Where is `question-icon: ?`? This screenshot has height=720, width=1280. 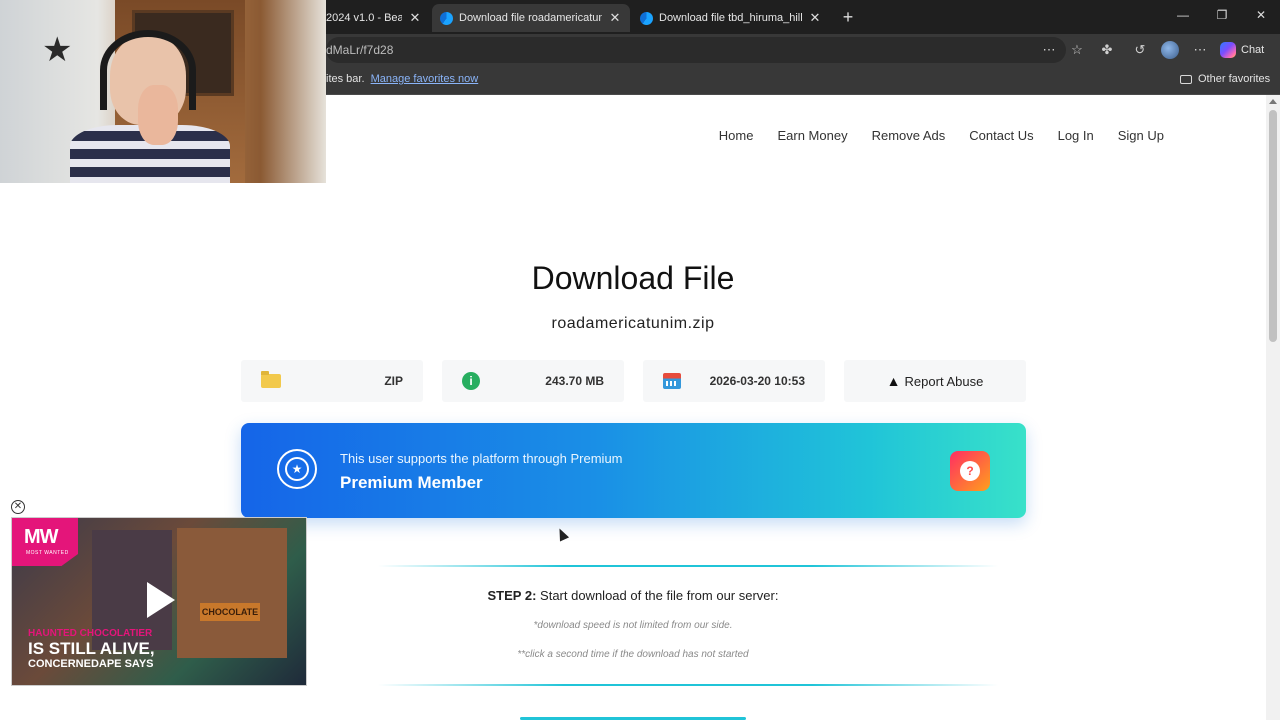
question-icon: ? is located at coordinates (970, 471).